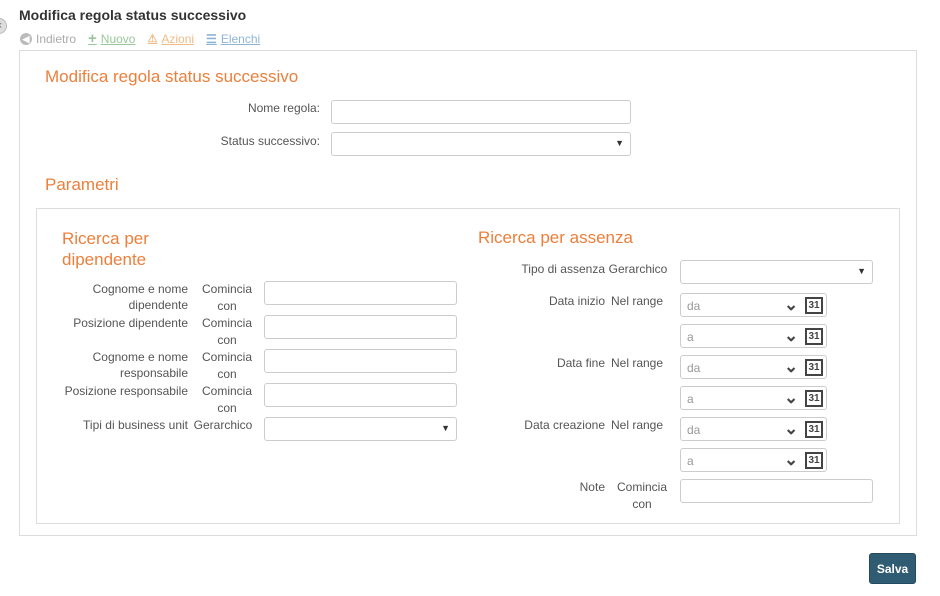  Describe the element at coordinates (226, 365) in the screenshot. I see `manager-name-operator: Comincia con` at that location.